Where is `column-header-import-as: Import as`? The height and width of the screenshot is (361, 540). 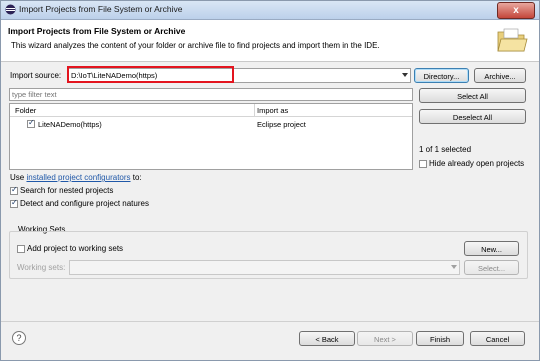
column-header-import-as: Import as is located at coordinates (272, 110).